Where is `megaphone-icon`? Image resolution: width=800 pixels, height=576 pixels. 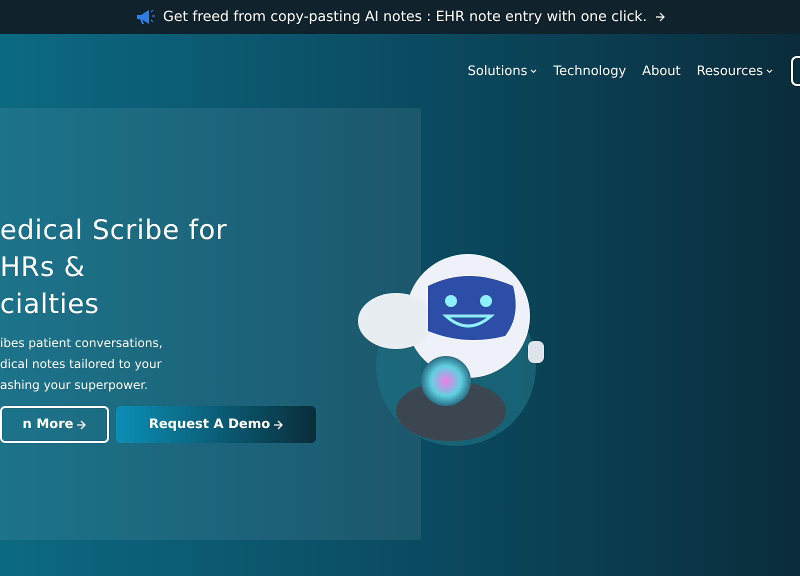 megaphone-icon is located at coordinates (145, 17).